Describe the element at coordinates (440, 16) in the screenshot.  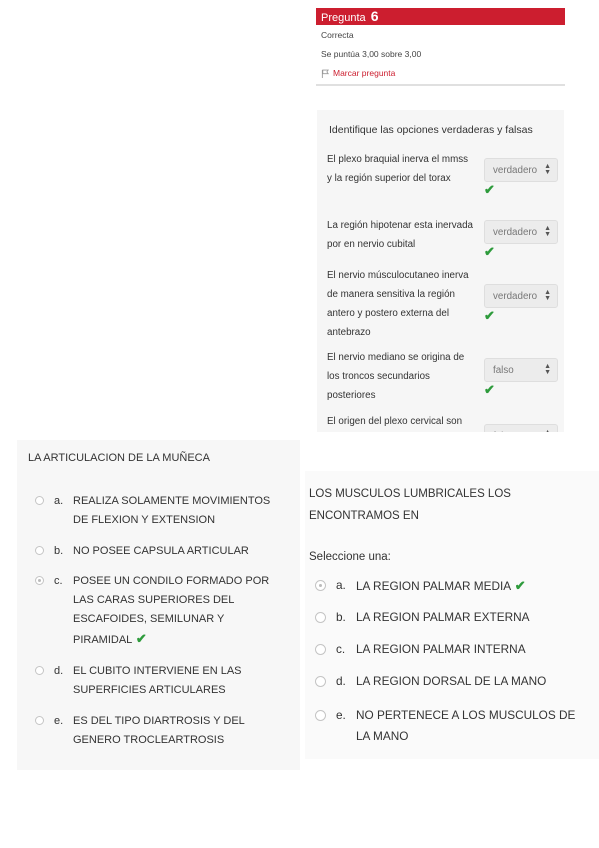
I see `question-header: Pregunta 6` at that location.